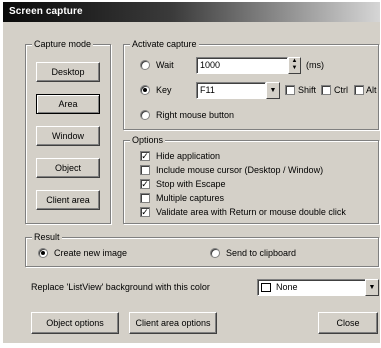  I want to click on include-mouse-cursor-label: Include mouse cursor (Desktop / Window), so click(240, 170).